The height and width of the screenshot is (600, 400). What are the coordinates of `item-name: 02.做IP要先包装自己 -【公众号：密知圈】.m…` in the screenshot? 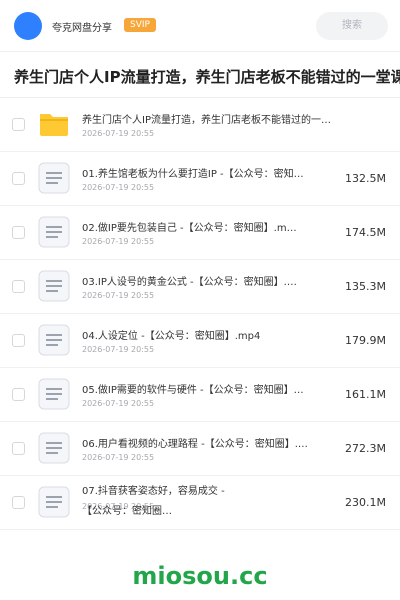 It's located at (189, 228).